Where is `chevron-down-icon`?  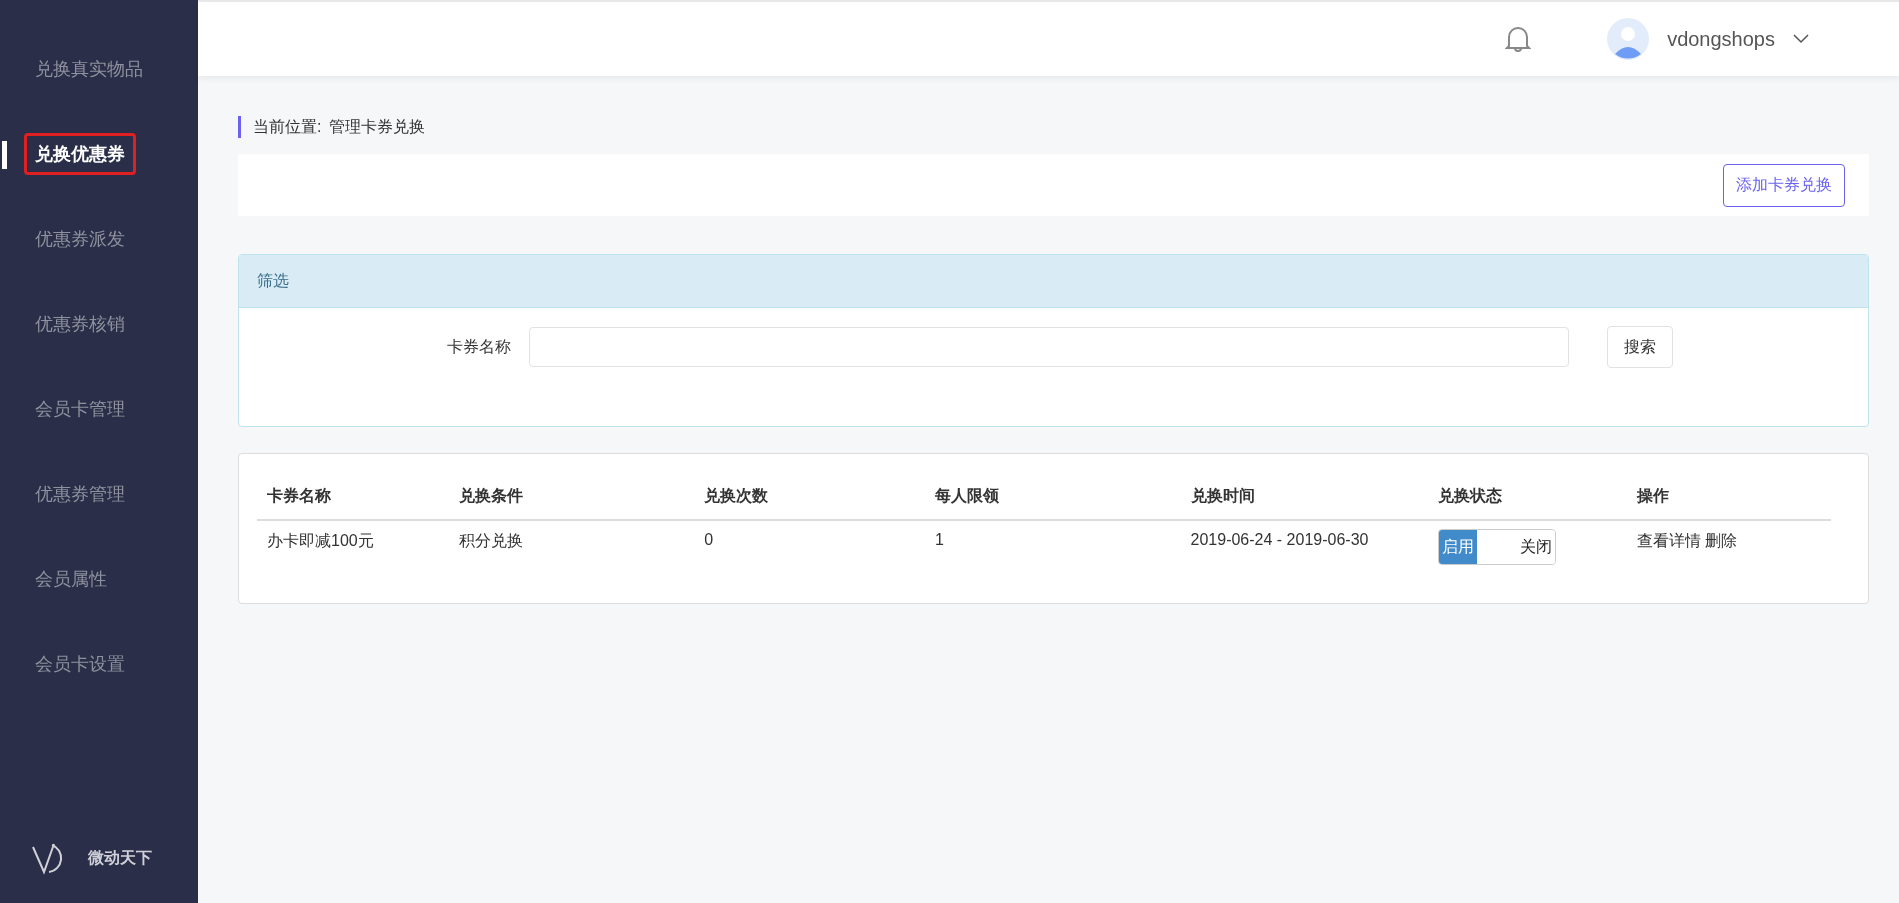
chevron-down-icon is located at coordinates (1801, 39).